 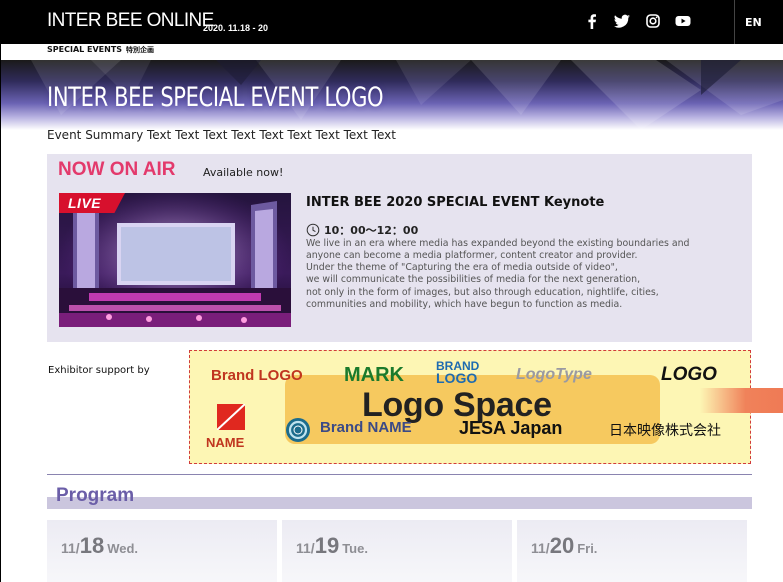 What do you see at coordinates (130, 21) in the screenshot?
I see `site-logo: INTER BEE ONLINE` at bounding box center [130, 21].